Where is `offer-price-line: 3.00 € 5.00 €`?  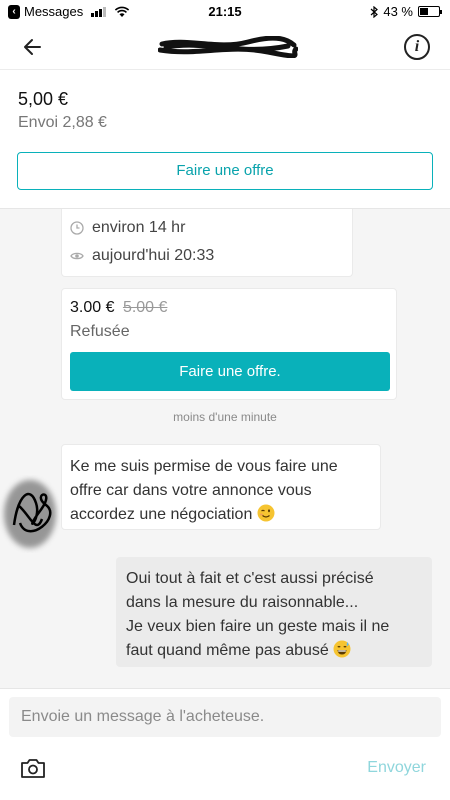 offer-price-line: 3.00 € 5.00 € is located at coordinates (118, 308).